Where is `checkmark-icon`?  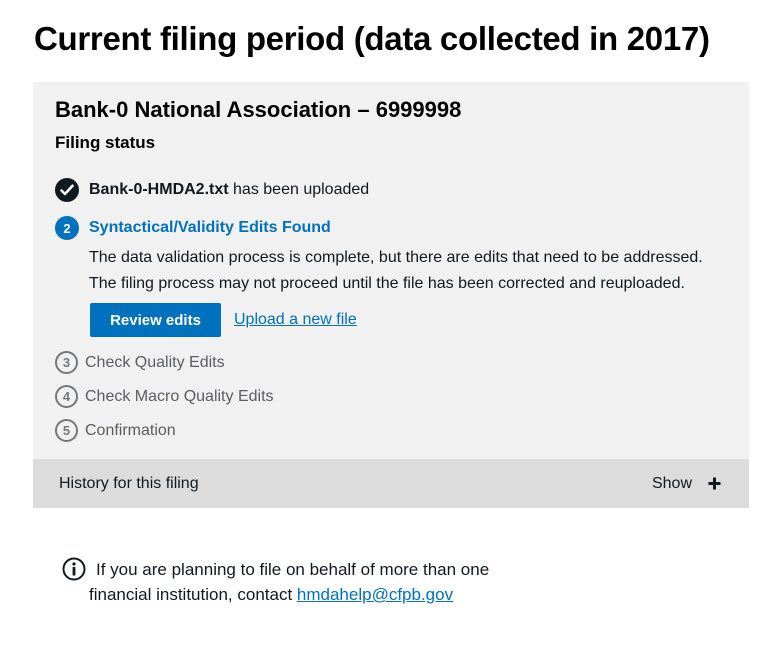 checkmark-icon is located at coordinates (67, 190).